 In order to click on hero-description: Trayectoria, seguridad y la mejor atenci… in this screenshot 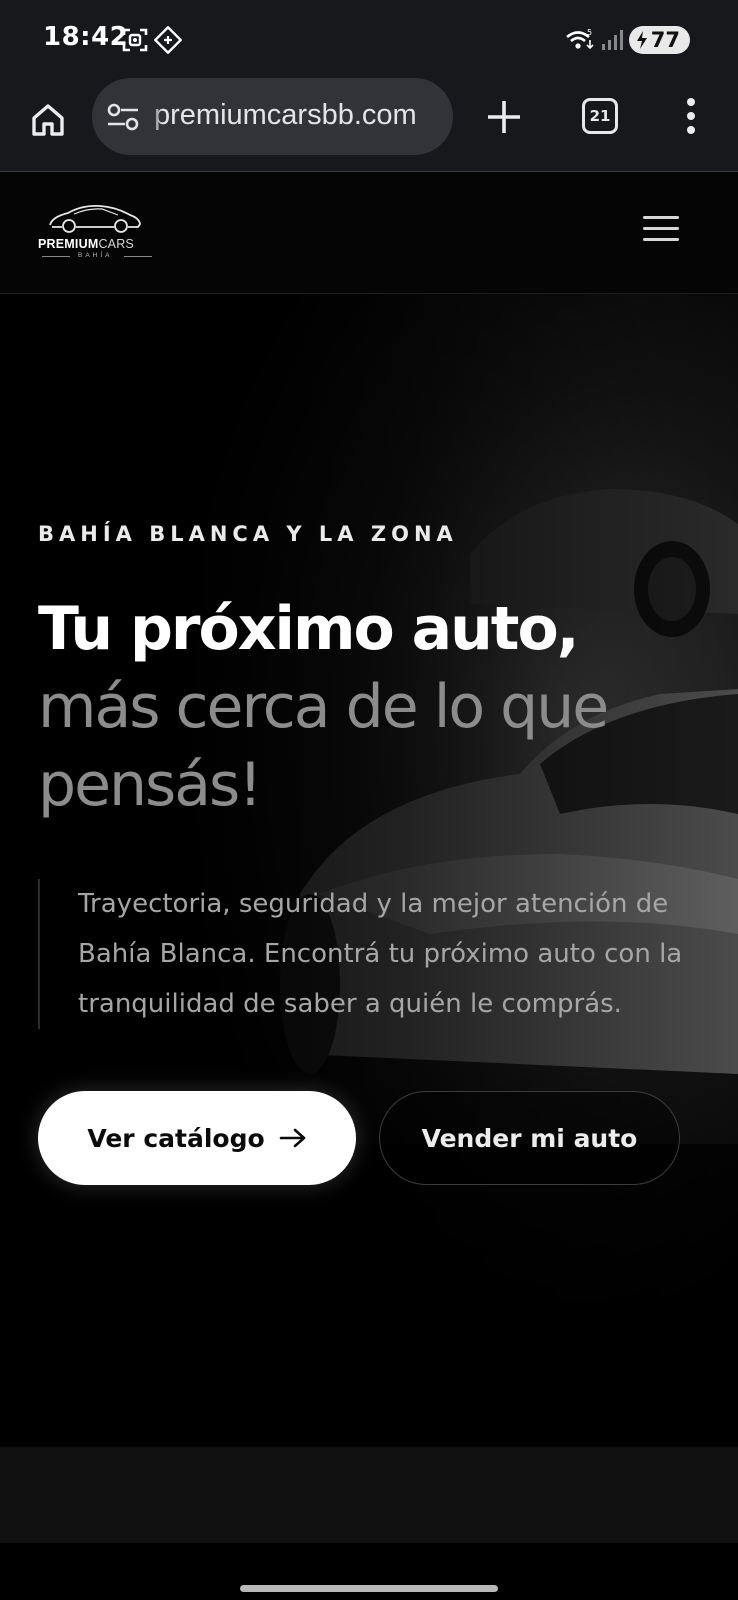, I will do `click(368, 954)`.